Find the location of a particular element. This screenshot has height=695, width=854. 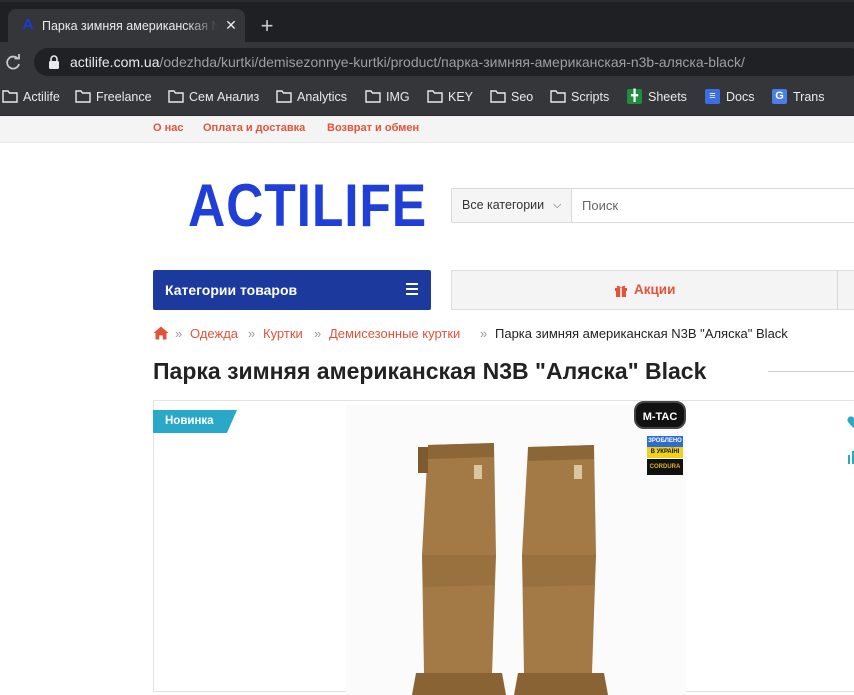

compare-icon is located at coordinates (849, 459).